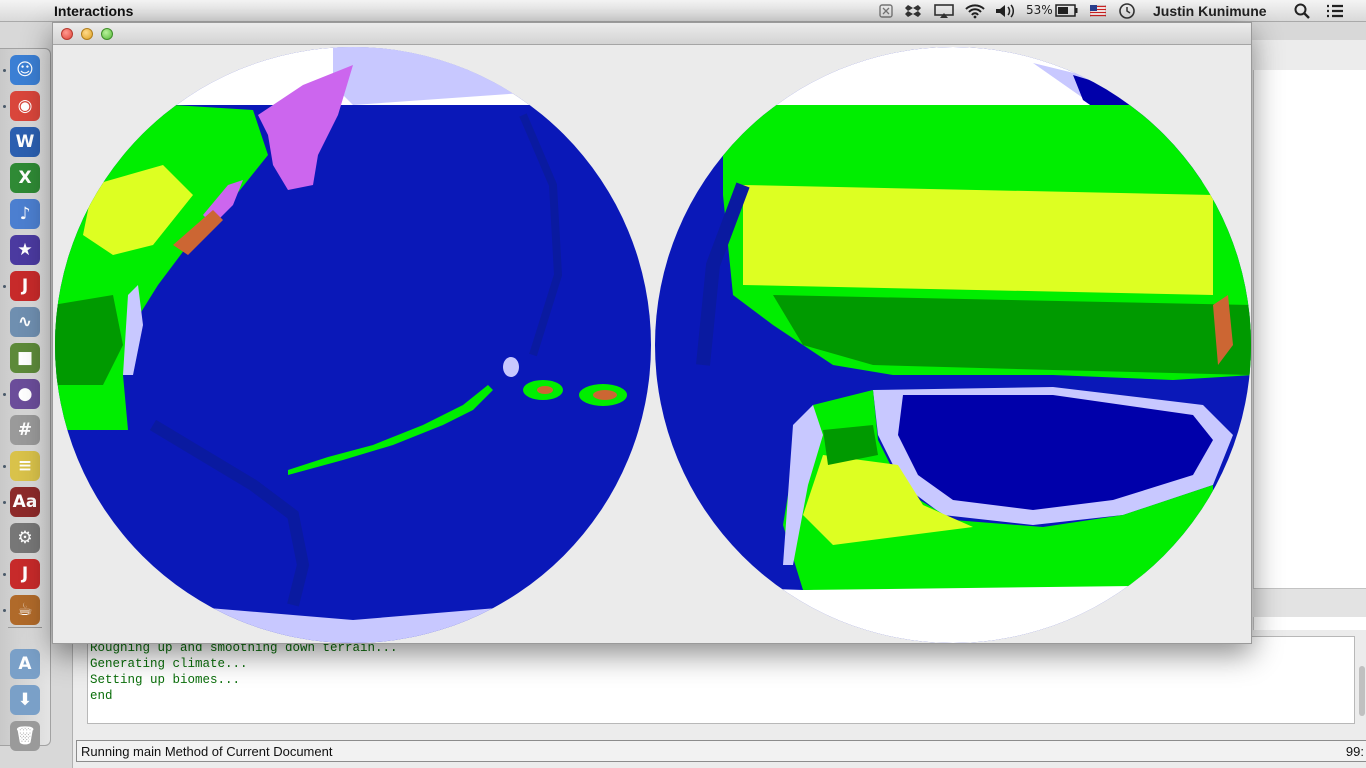 Image resolution: width=1366 pixels, height=768 pixels. I want to click on dropbox-icon, so click(913, 11).